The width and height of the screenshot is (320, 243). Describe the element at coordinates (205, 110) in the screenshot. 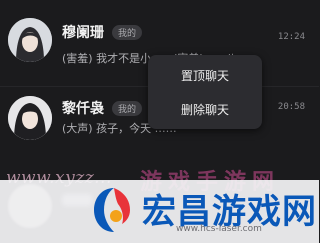

I see `delete-chat-menu-item: 删除聊天` at that location.